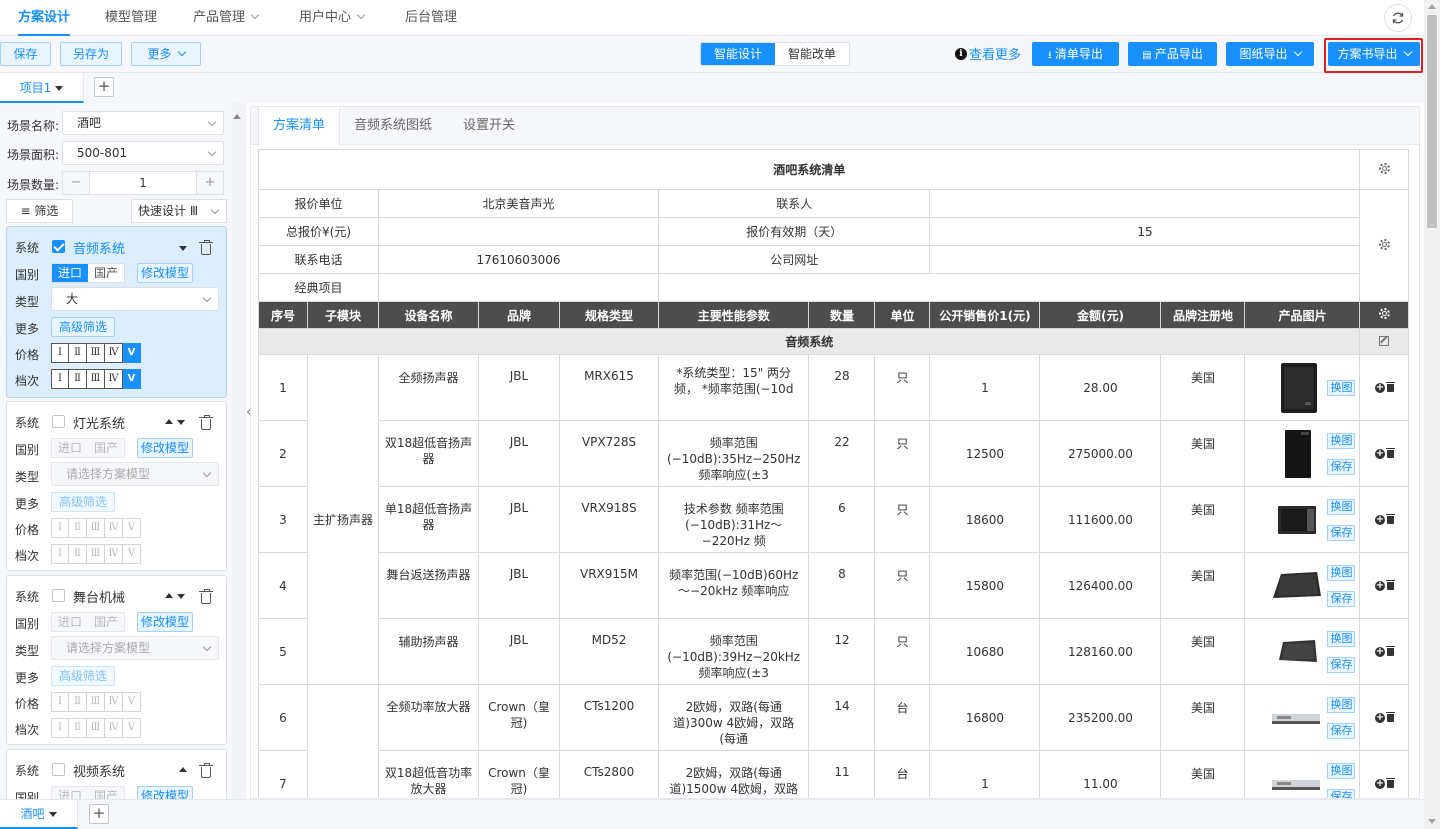 Image resolution: width=1440 pixels, height=829 pixels. I want to click on filter-button: ≡ 筛选, so click(39, 211).